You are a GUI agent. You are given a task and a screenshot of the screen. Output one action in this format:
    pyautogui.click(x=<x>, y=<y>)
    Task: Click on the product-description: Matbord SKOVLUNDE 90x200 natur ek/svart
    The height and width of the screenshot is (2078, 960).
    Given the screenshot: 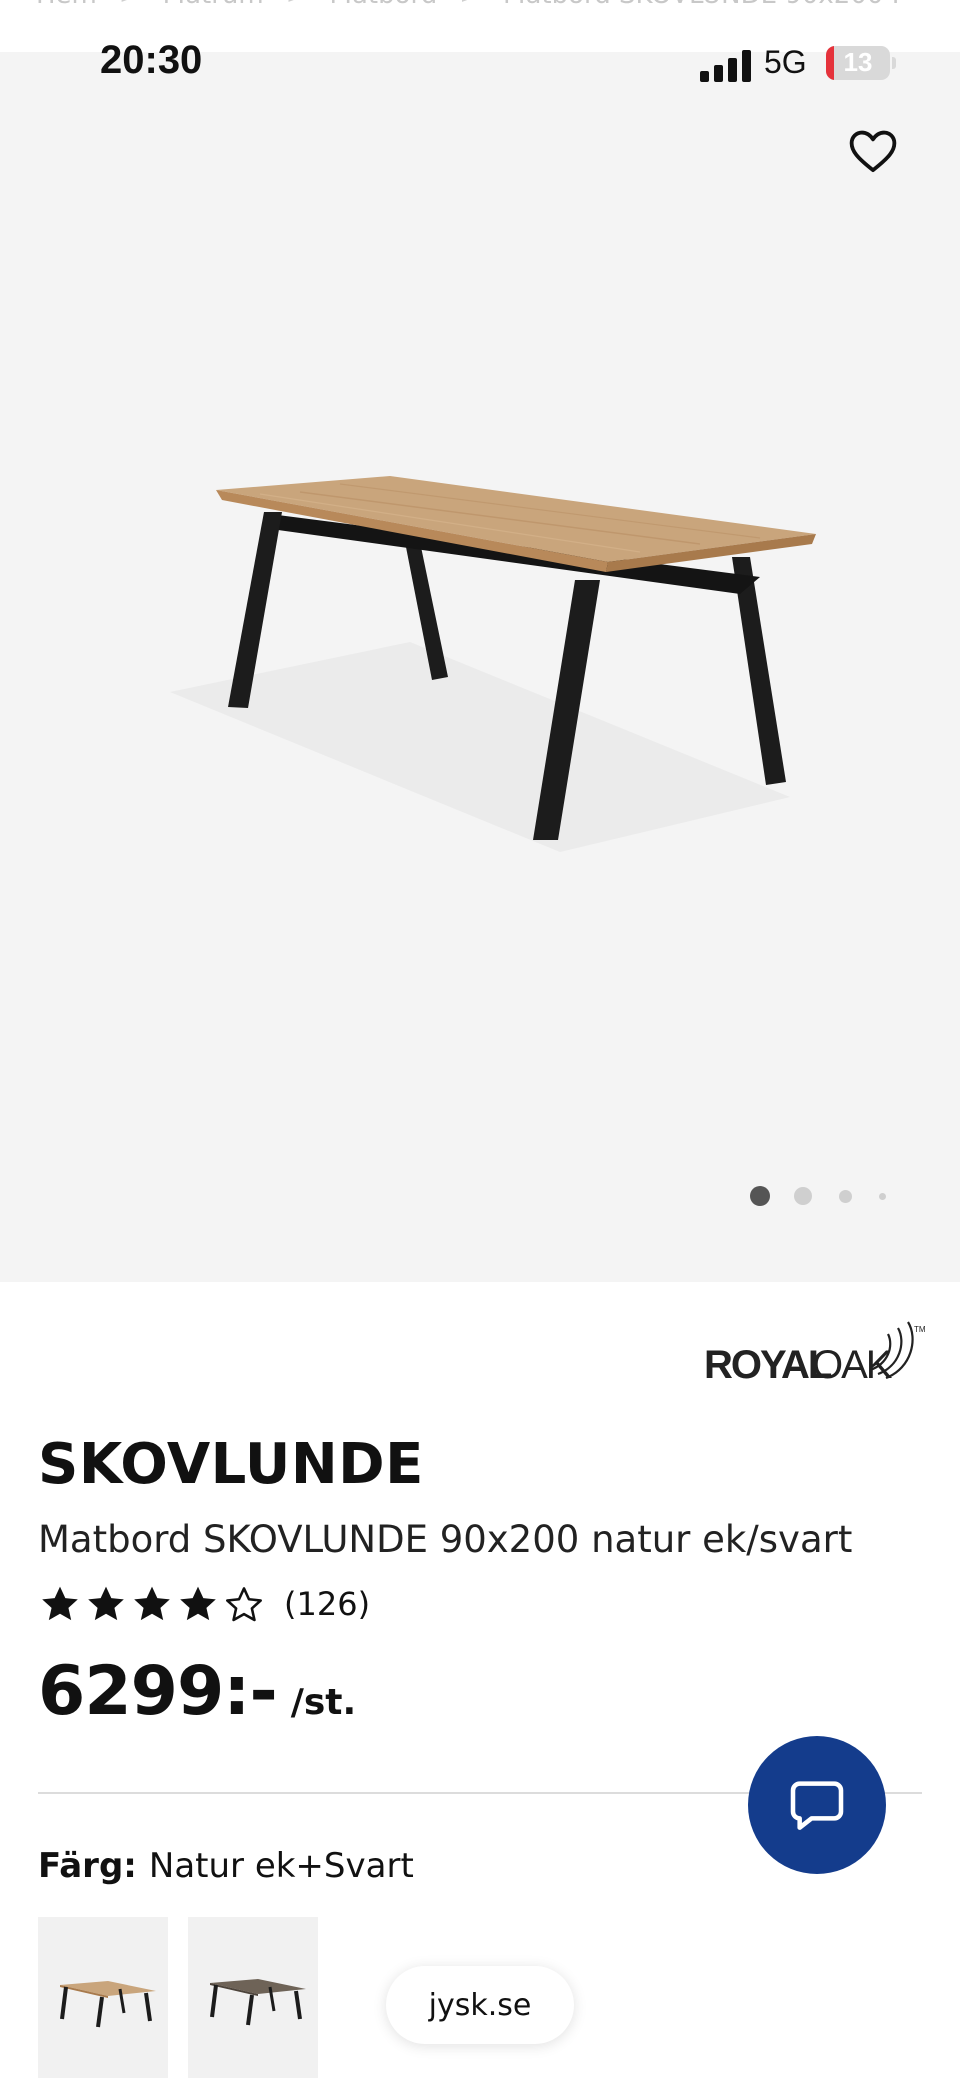 What is the action you would take?
    pyautogui.click(x=445, y=1539)
    